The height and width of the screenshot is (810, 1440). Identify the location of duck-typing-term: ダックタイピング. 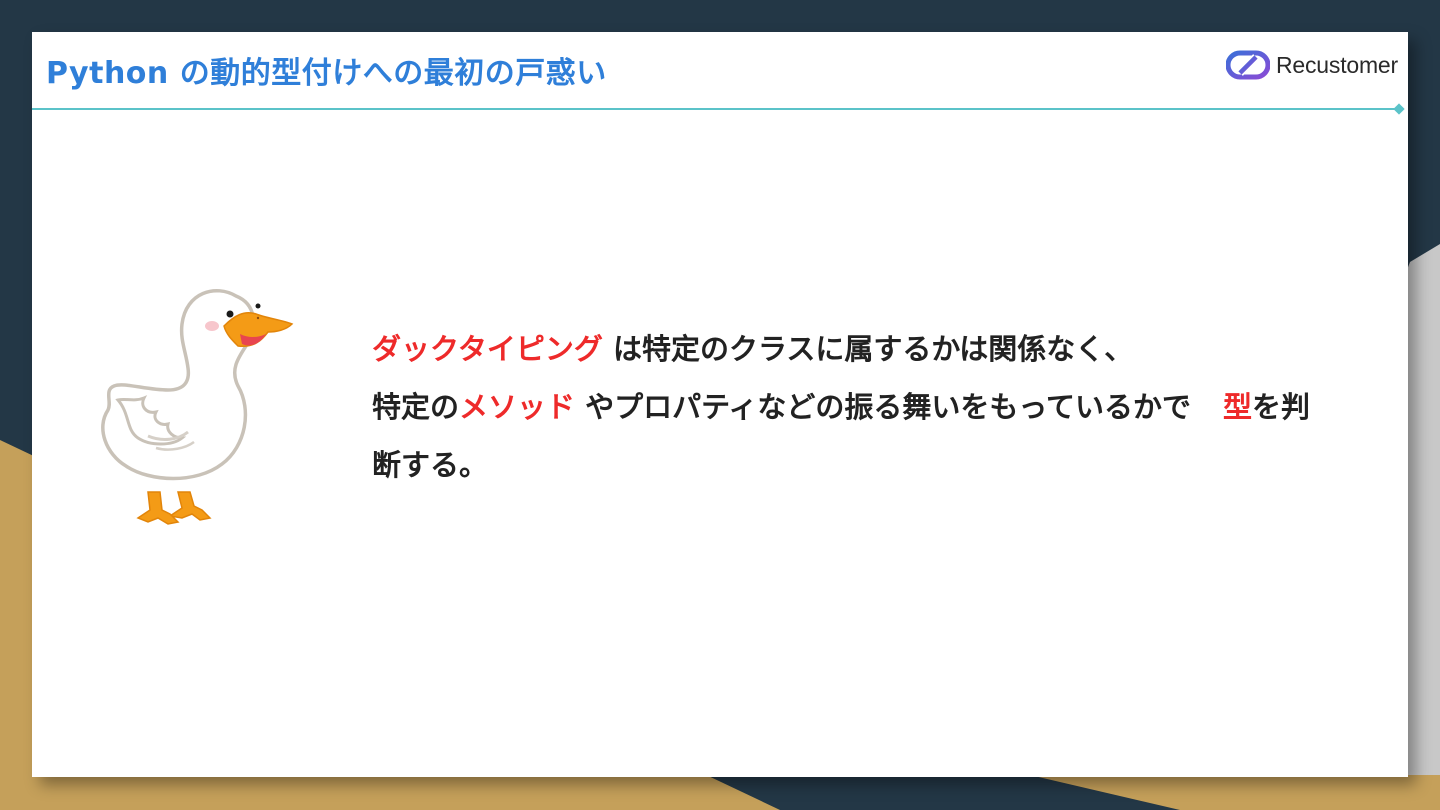
(487, 349).